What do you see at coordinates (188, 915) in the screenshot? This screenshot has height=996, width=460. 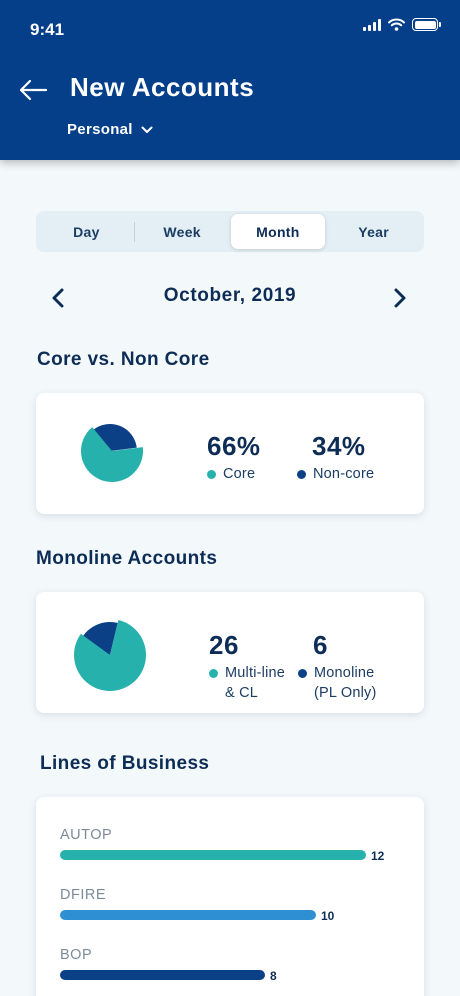 I see `lob-bar-dfire` at bounding box center [188, 915].